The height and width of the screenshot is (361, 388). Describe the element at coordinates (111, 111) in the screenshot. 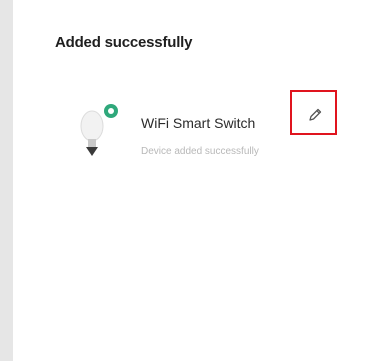

I see `online-status-icon` at that location.